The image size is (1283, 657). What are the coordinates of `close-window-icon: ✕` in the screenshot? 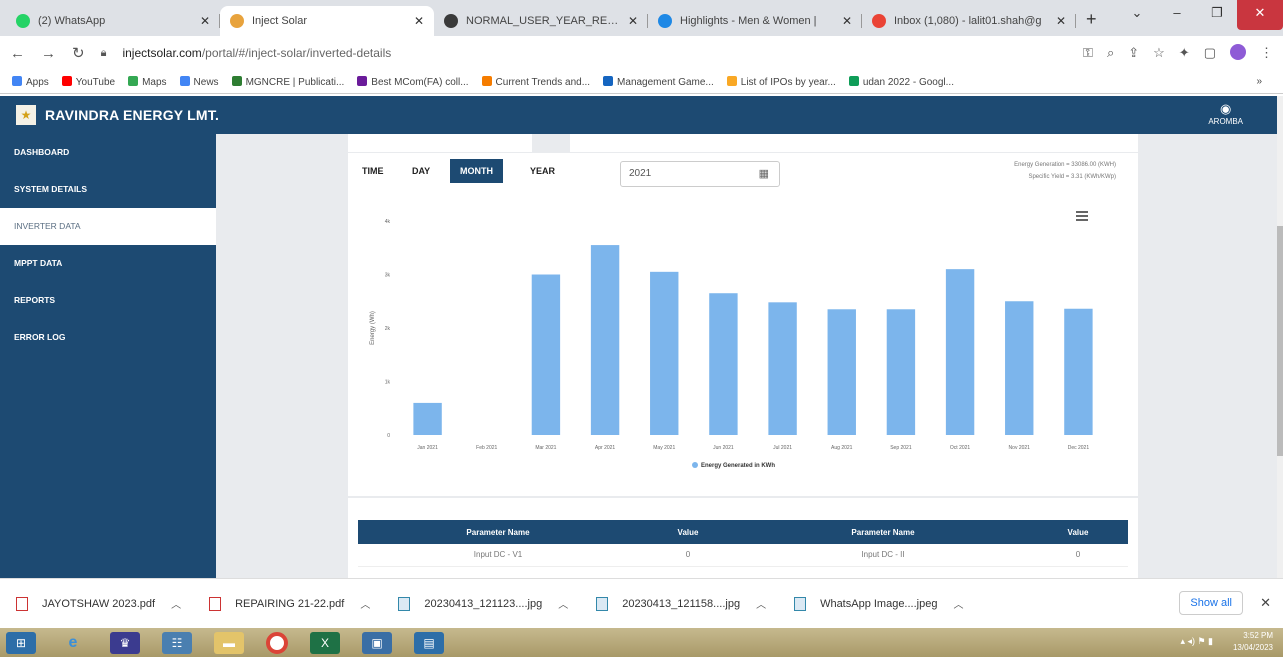 It's located at (1260, 15).